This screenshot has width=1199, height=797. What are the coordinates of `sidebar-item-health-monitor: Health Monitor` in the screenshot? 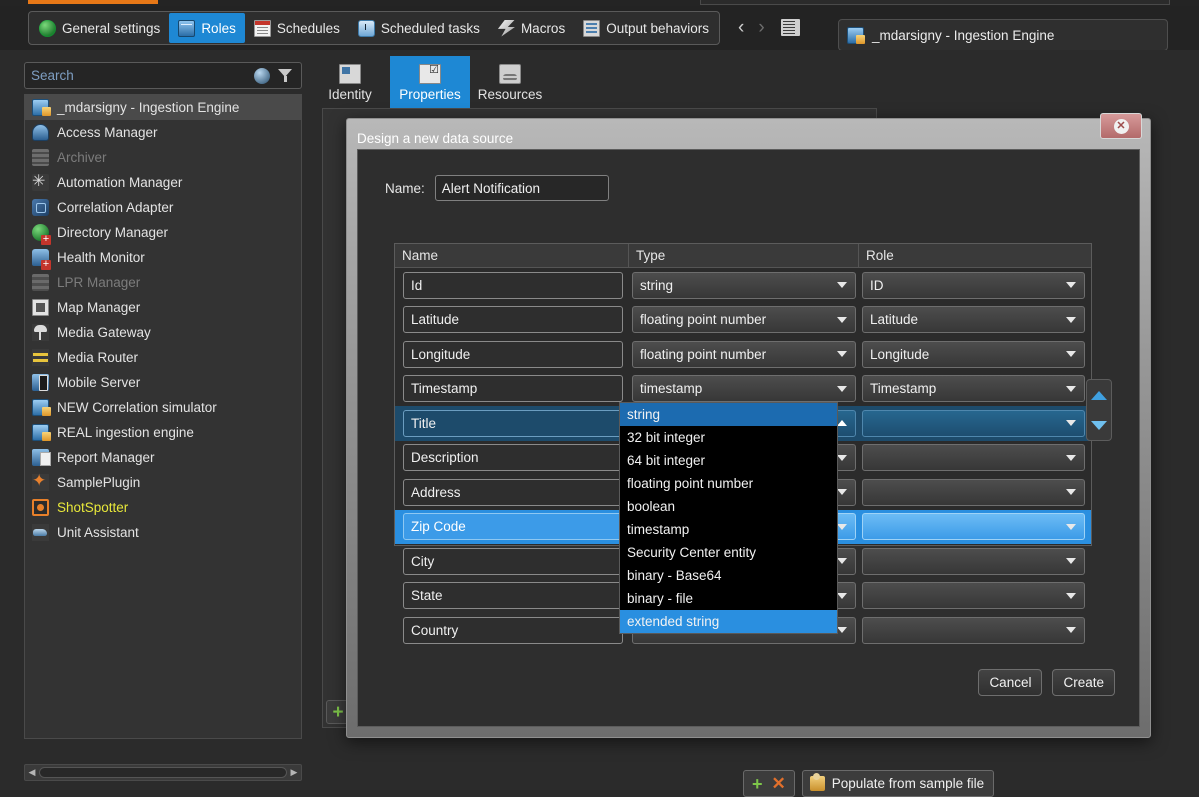 It's located at (163, 257).